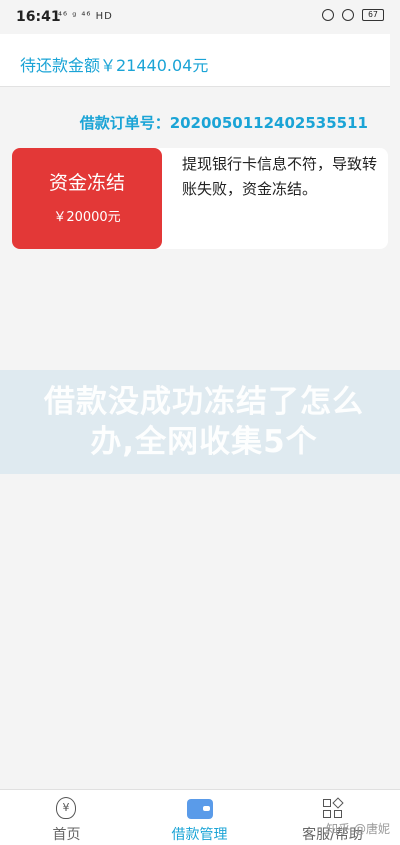 The width and height of the screenshot is (400, 845). I want to click on status-time: 16:41, so click(38, 17).